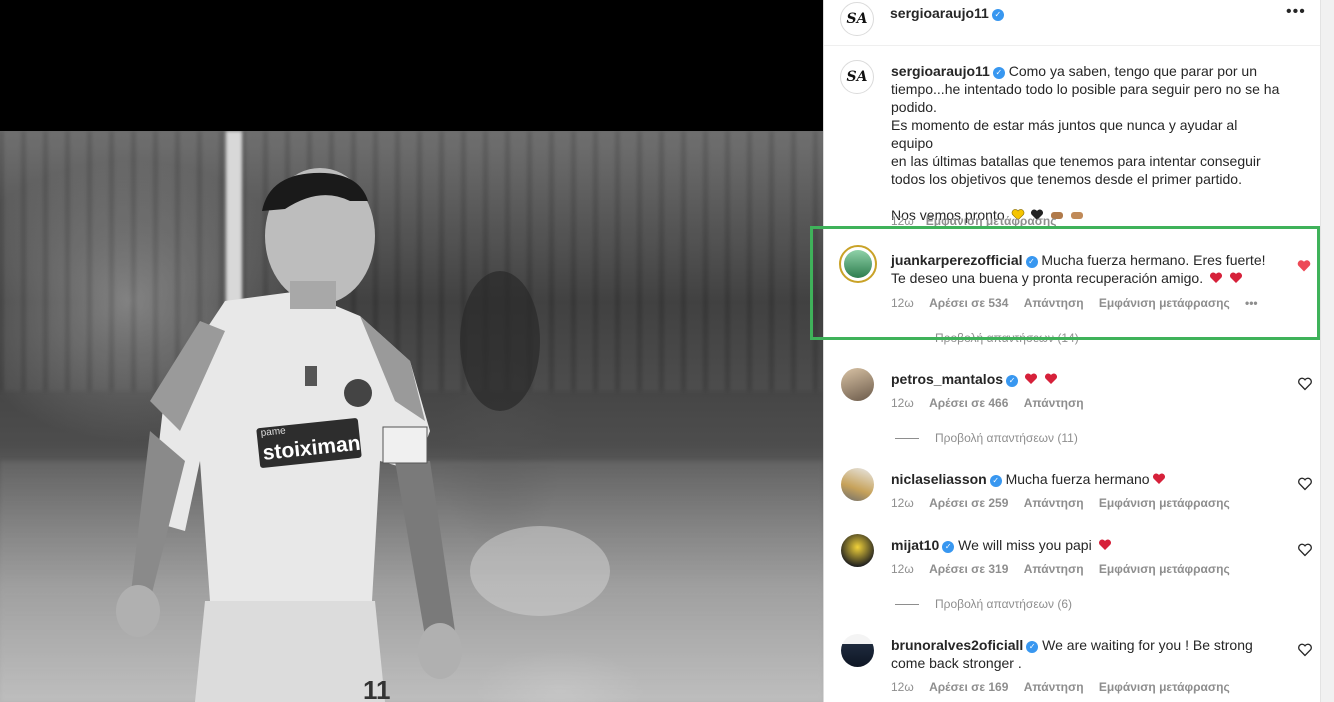  What do you see at coordinates (968, 403) in the screenshot?
I see `comment-likes: Αρέσει σε 466` at bounding box center [968, 403].